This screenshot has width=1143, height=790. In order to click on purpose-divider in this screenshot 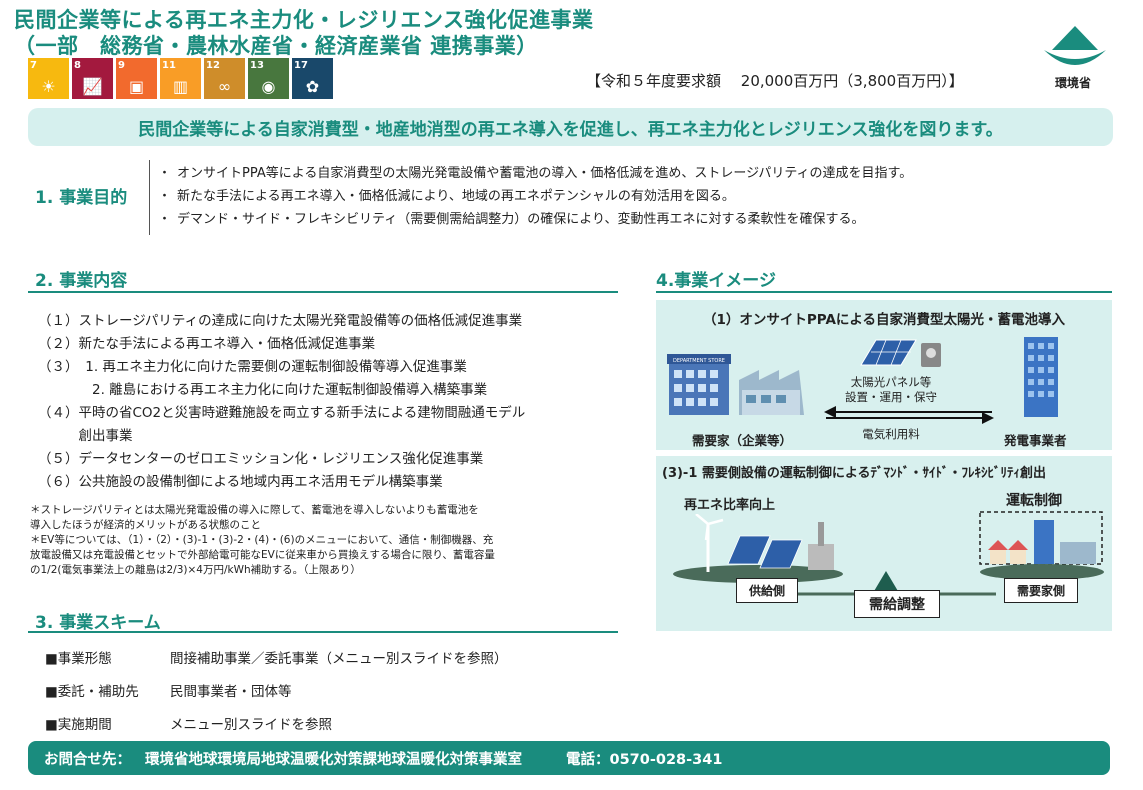, I will do `click(149, 197)`.